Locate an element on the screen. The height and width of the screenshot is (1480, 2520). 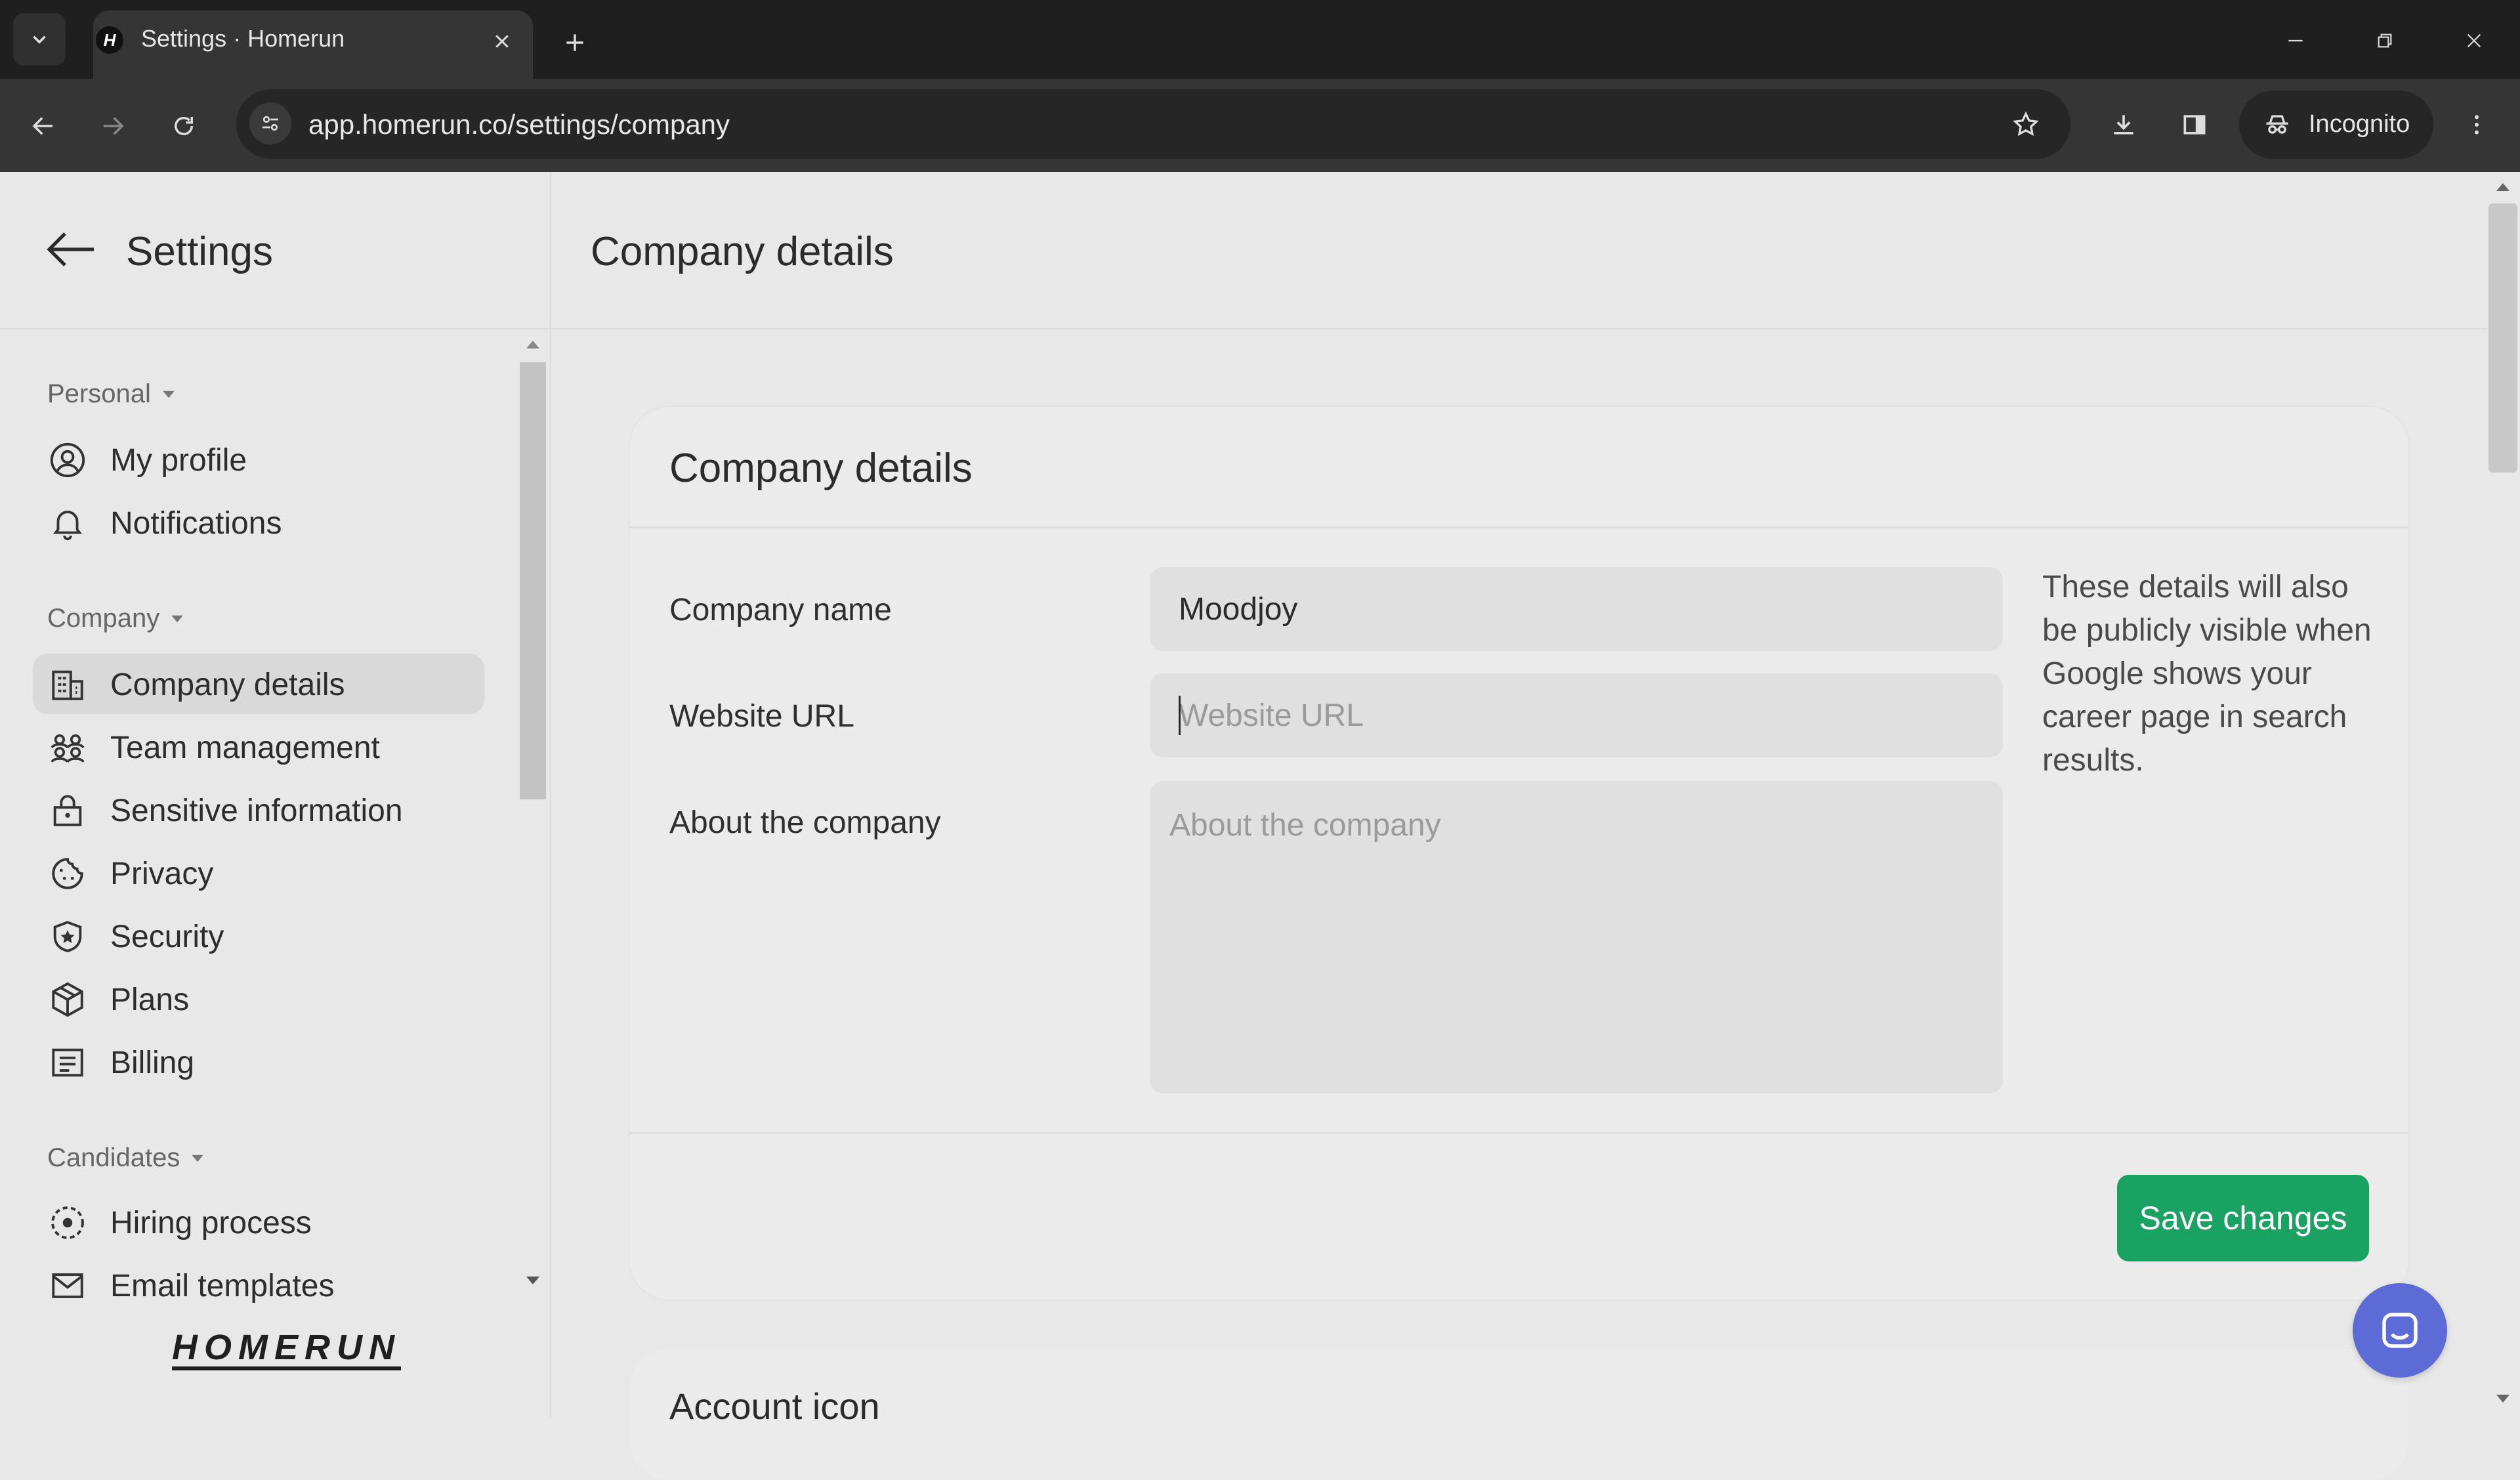
section-label: Company is located at coordinates (103, 618).